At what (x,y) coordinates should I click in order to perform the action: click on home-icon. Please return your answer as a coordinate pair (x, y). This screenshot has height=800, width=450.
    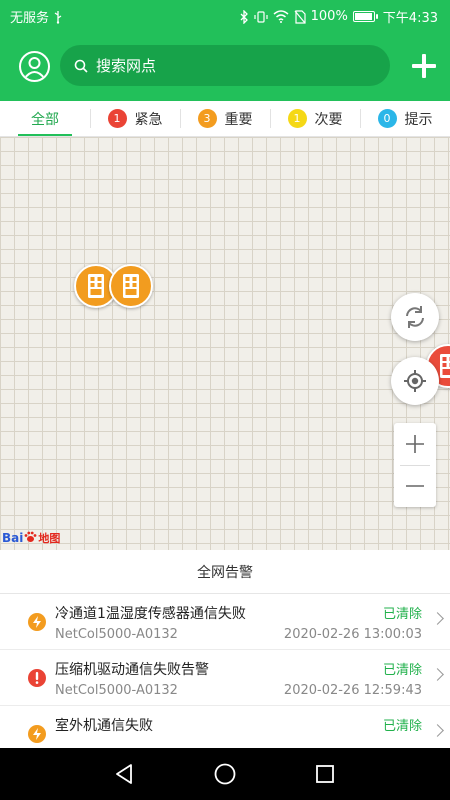
    Looking at the image, I should click on (225, 774).